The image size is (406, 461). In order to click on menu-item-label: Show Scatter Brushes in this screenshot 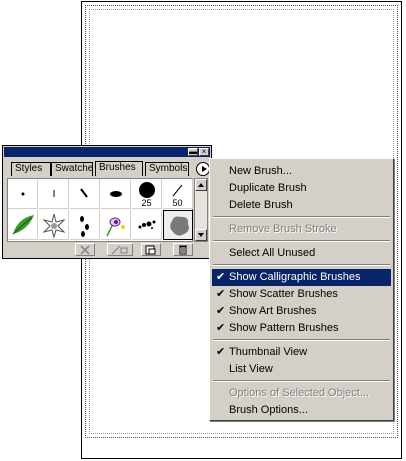, I will do `click(283, 294)`.